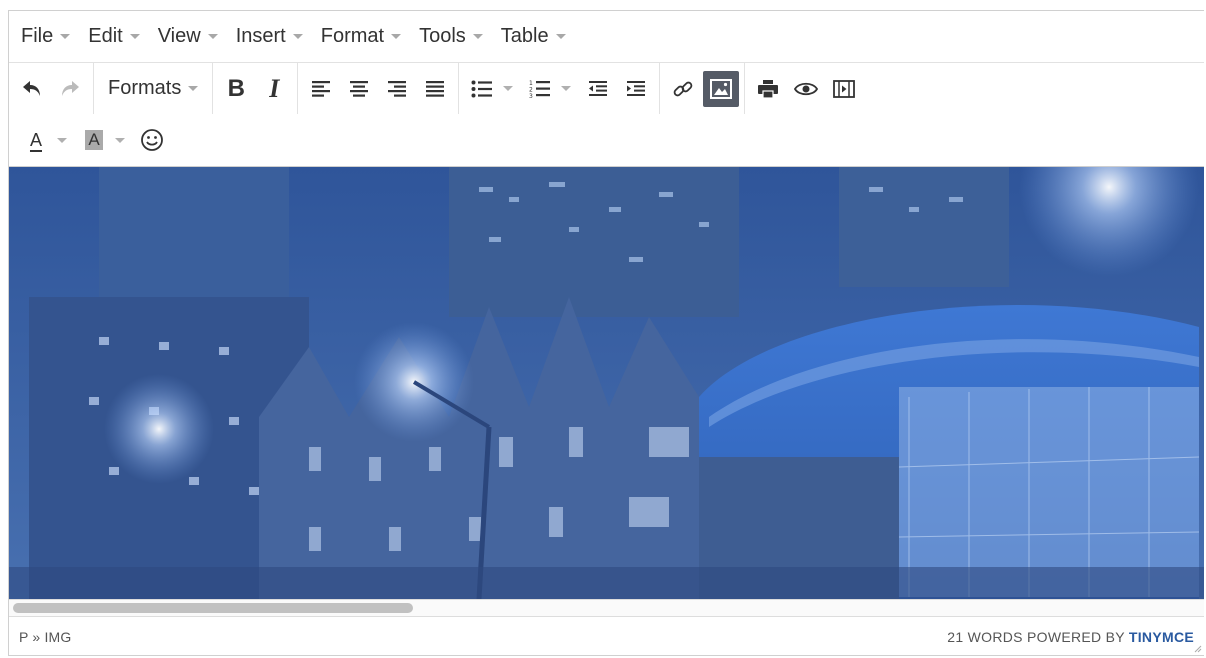 Image resolution: width=1206 pixels, height=658 pixels. What do you see at coordinates (260, 36) in the screenshot?
I see `menu-insert-label: Insert` at bounding box center [260, 36].